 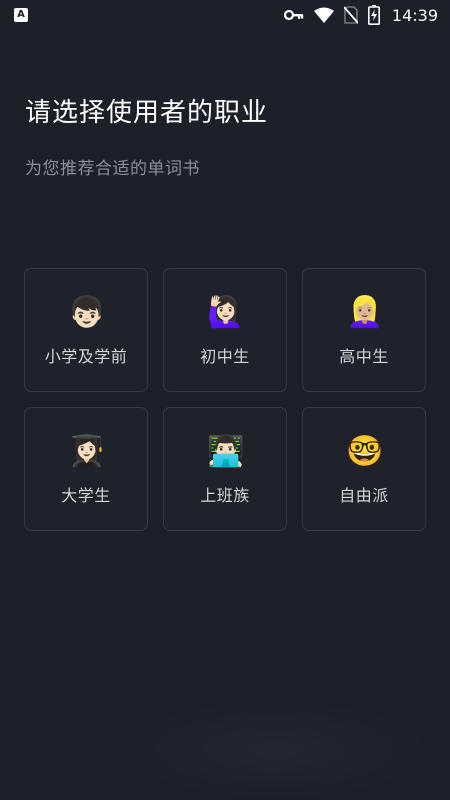 What do you see at coordinates (360, 15) in the screenshot?
I see `status-icons: 14:39` at bounding box center [360, 15].